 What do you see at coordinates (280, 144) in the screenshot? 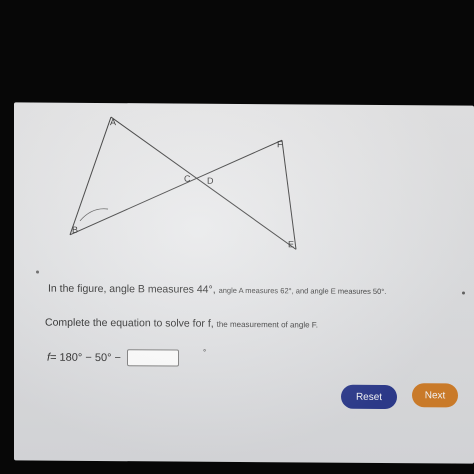
I see `label-f: F` at bounding box center [280, 144].